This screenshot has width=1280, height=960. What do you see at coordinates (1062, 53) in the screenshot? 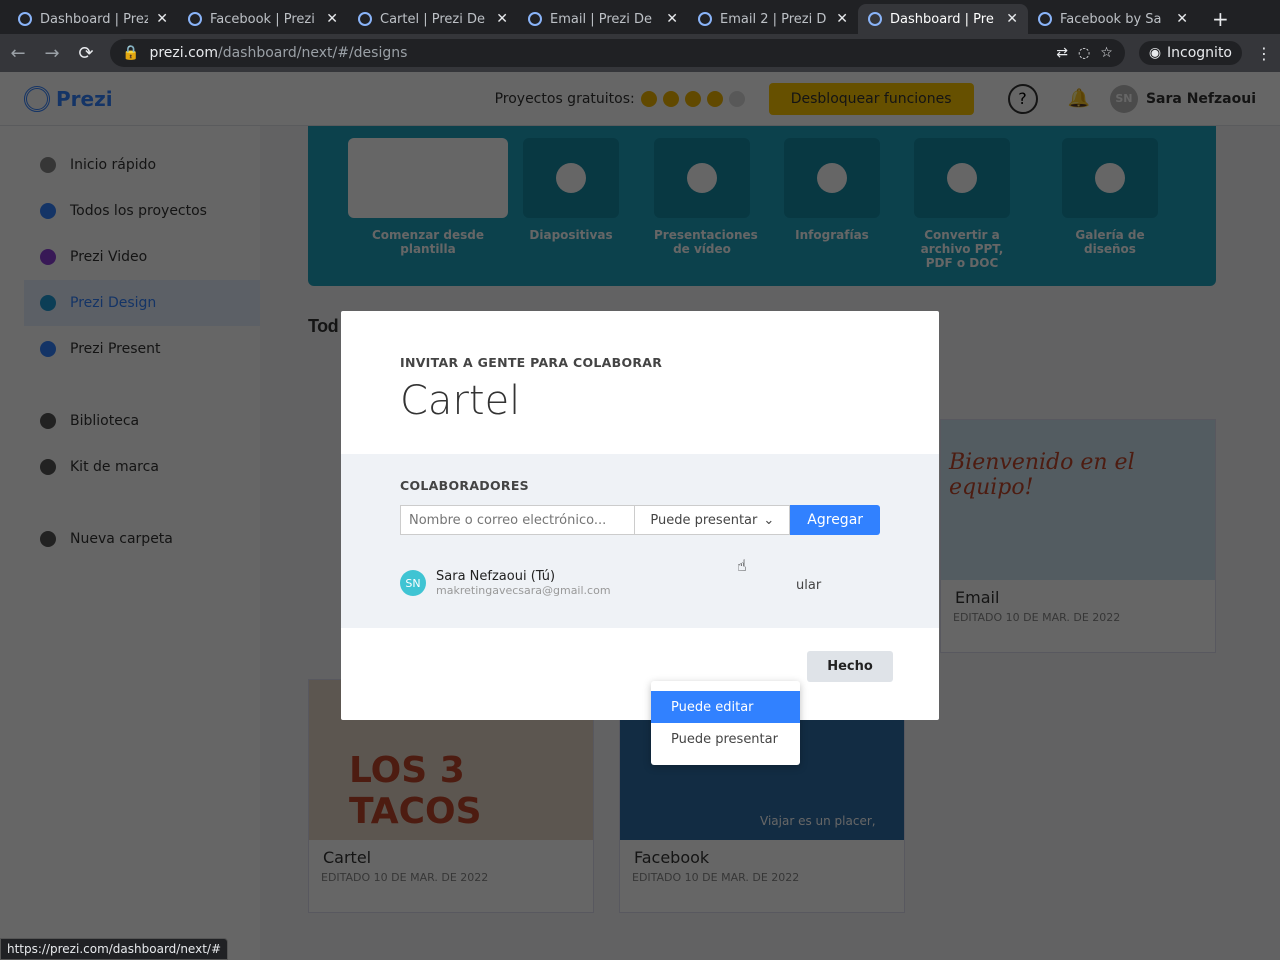
I see `translate-icon: ⇄` at bounding box center [1062, 53].